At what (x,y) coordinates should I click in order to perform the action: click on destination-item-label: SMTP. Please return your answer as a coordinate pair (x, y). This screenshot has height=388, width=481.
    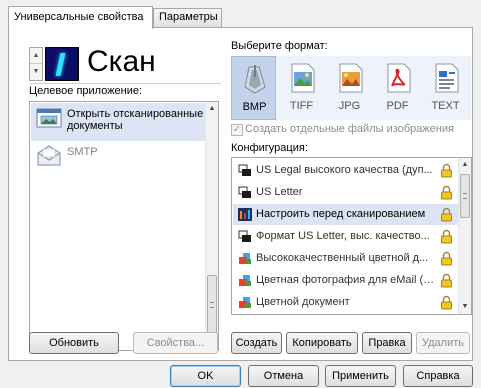
    Looking at the image, I should click on (82, 152).